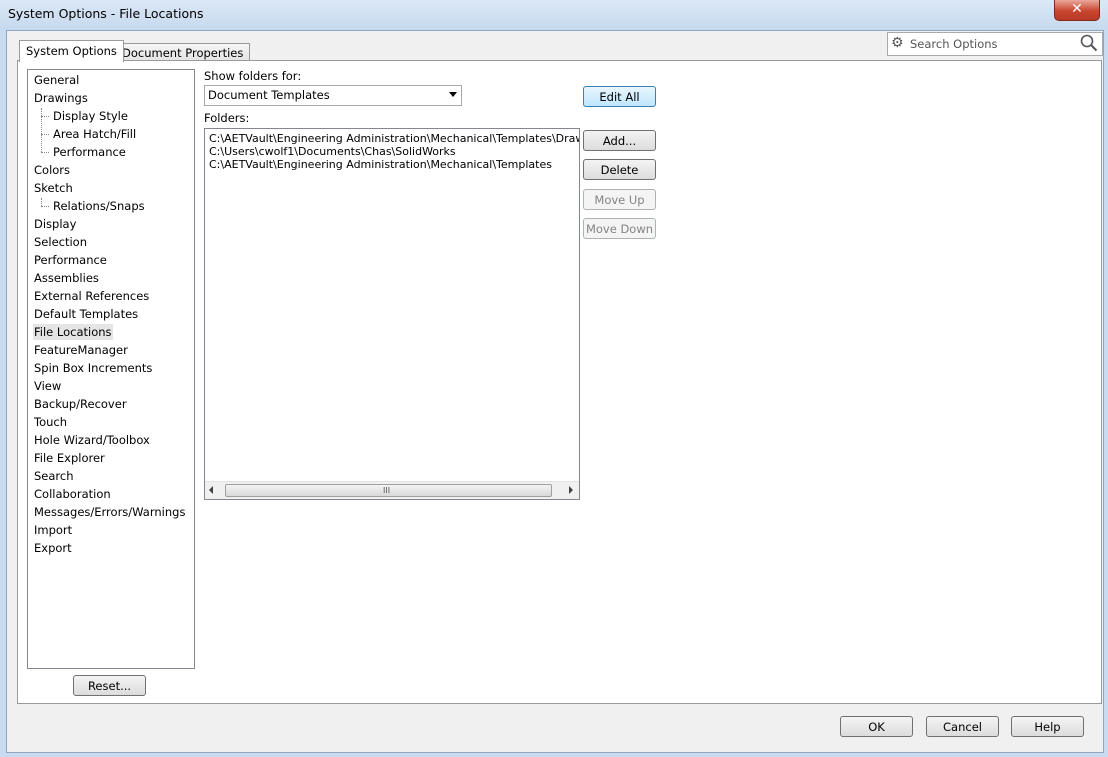 This screenshot has width=1108, height=757. Describe the element at coordinates (93, 368) in the screenshot. I see `tree-item: Spin Box Increments` at that location.